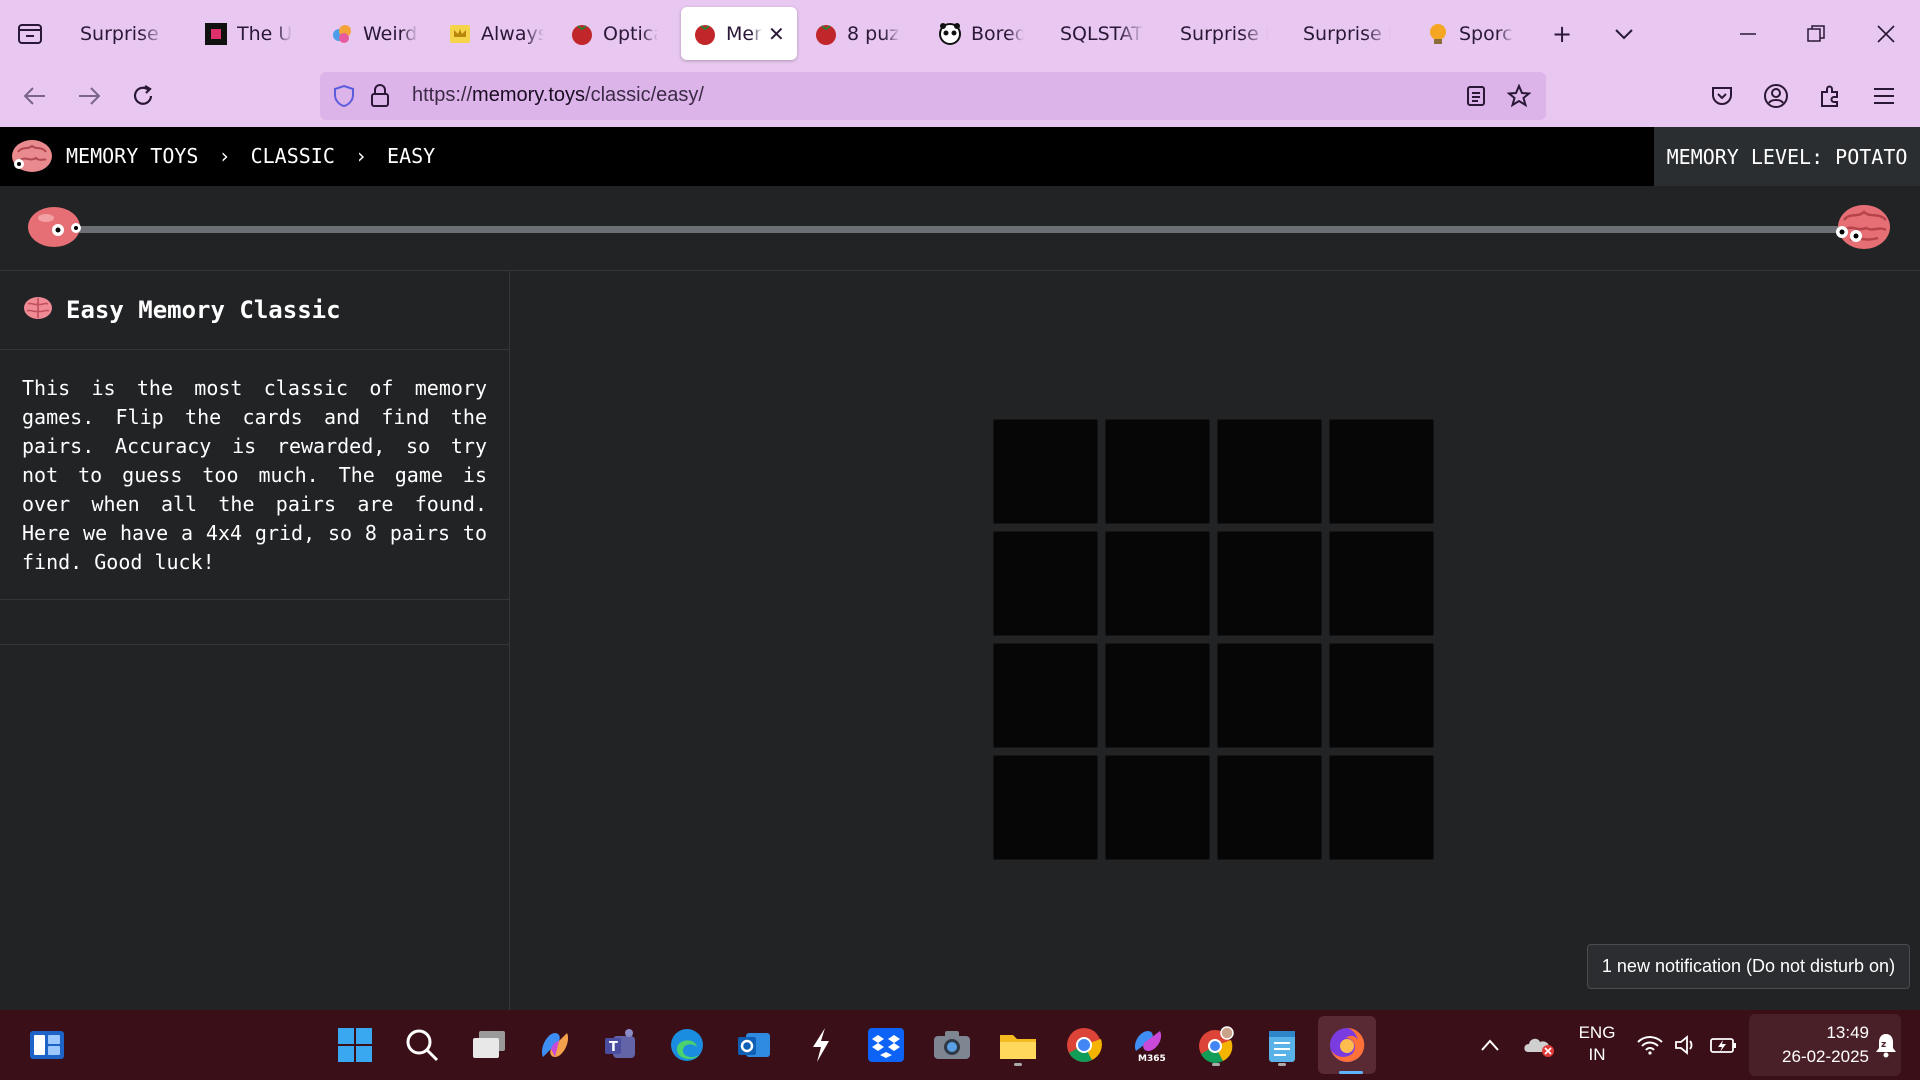  What do you see at coordinates (1018, 1045) in the screenshot?
I see `file-explorer-icon` at bounding box center [1018, 1045].